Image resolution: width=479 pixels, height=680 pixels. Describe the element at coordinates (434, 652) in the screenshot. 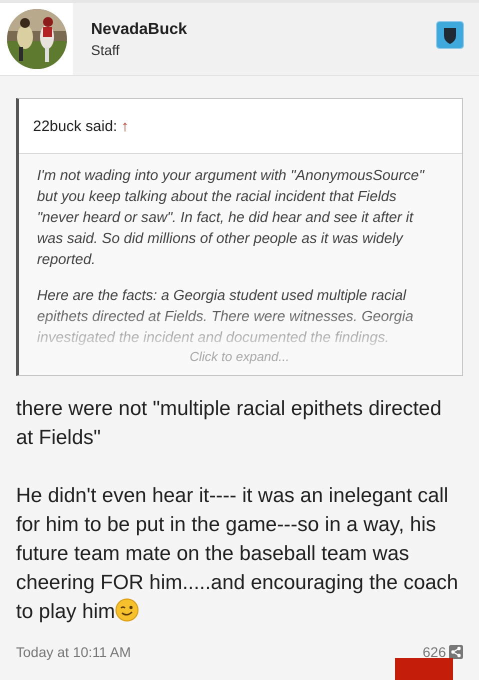

I see `post-number: 626` at that location.